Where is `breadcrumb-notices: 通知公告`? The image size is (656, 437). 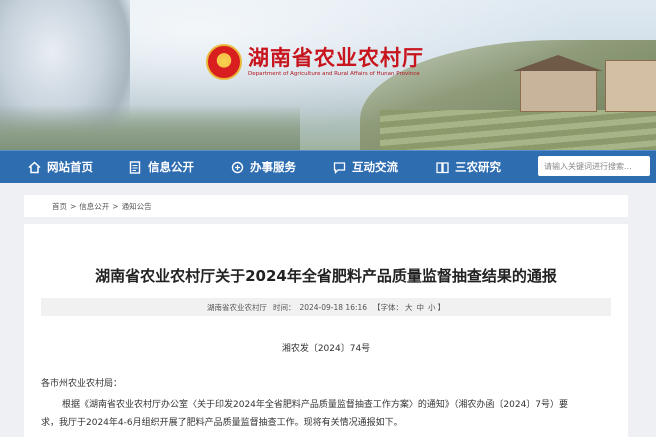
breadcrumb-notices: 通知公告 is located at coordinates (137, 206).